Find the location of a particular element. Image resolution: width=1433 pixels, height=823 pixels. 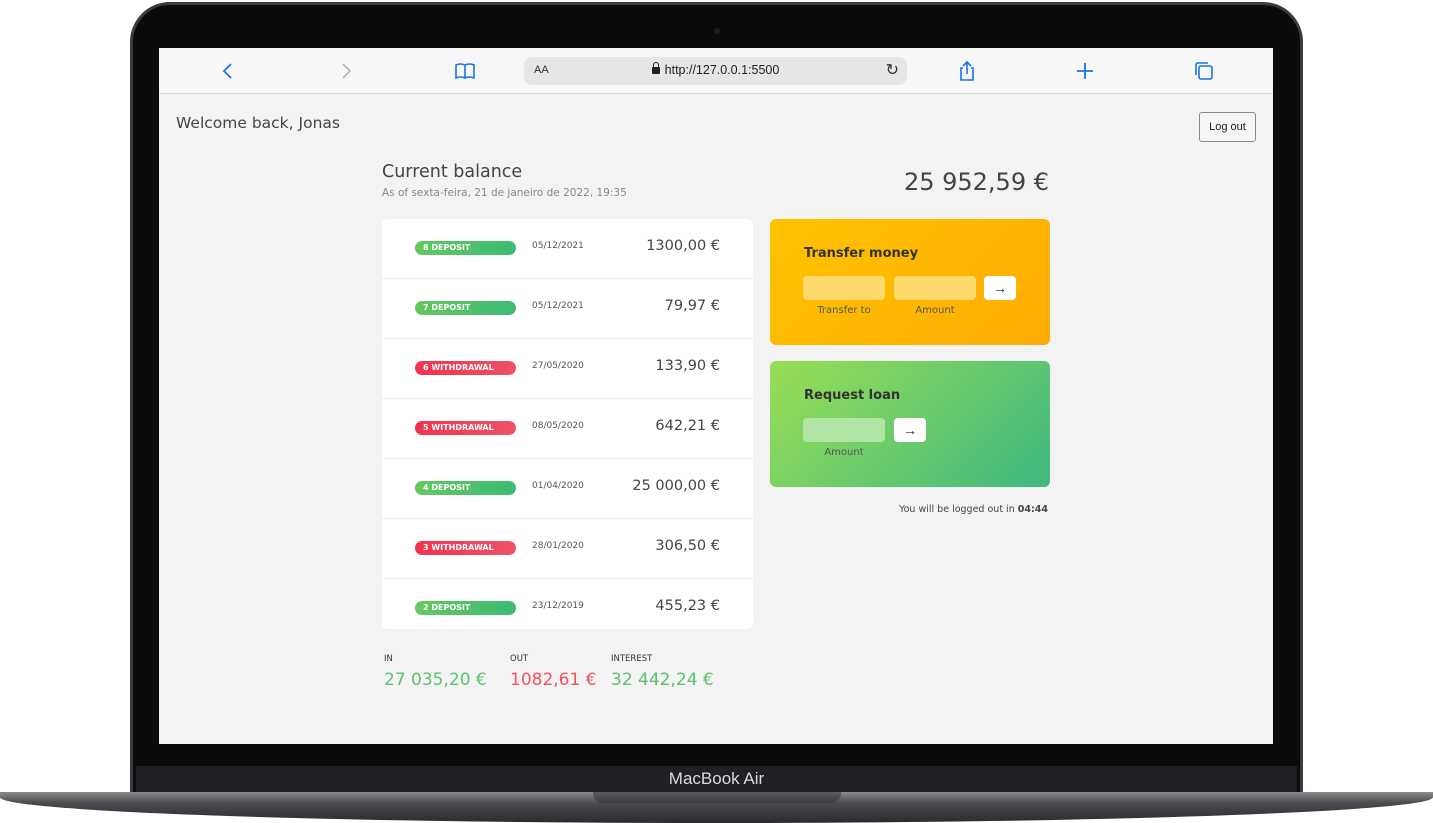

movement-row: 6 WITHDRAWAL 27/05/2020 133,90 € is located at coordinates (567, 369).